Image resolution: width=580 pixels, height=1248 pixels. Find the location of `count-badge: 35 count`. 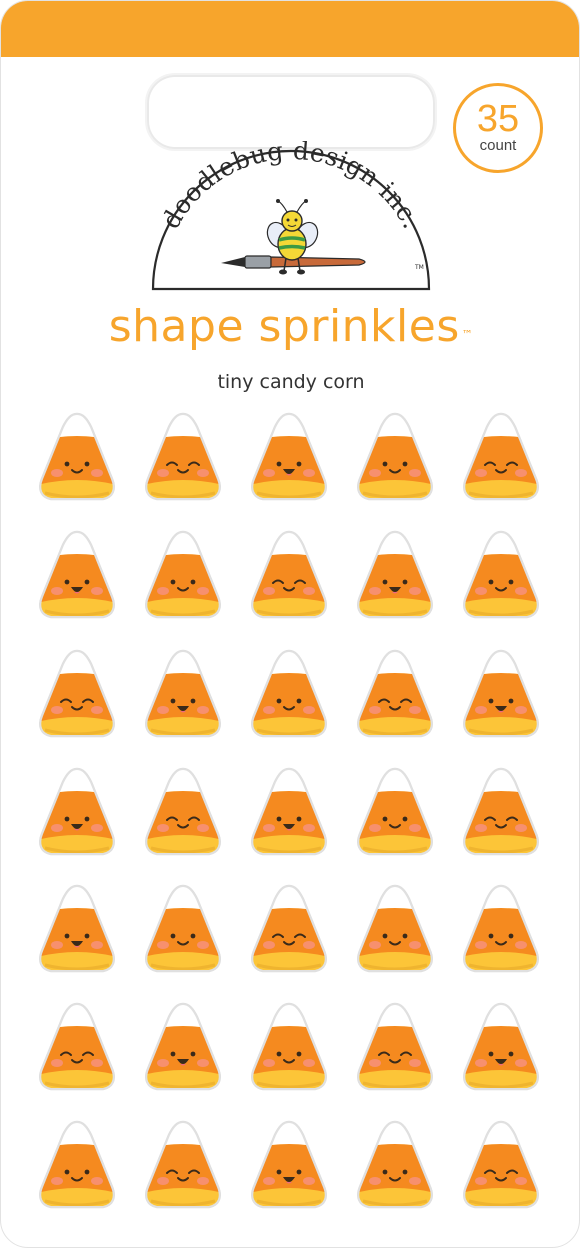

count-badge: 35 count is located at coordinates (498, 128).